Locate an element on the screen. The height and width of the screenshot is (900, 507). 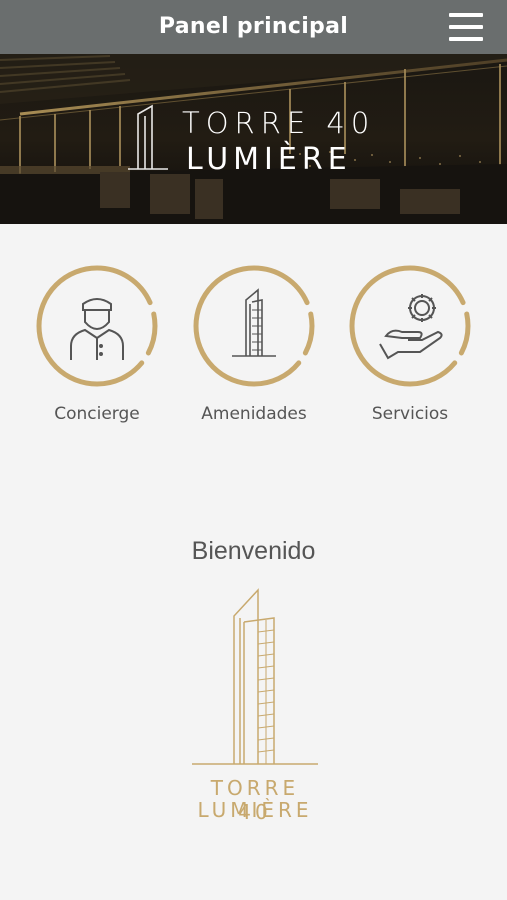
torre40-logo: TORRE 40 LUMIÈRE is located at coordinates (255, 708).